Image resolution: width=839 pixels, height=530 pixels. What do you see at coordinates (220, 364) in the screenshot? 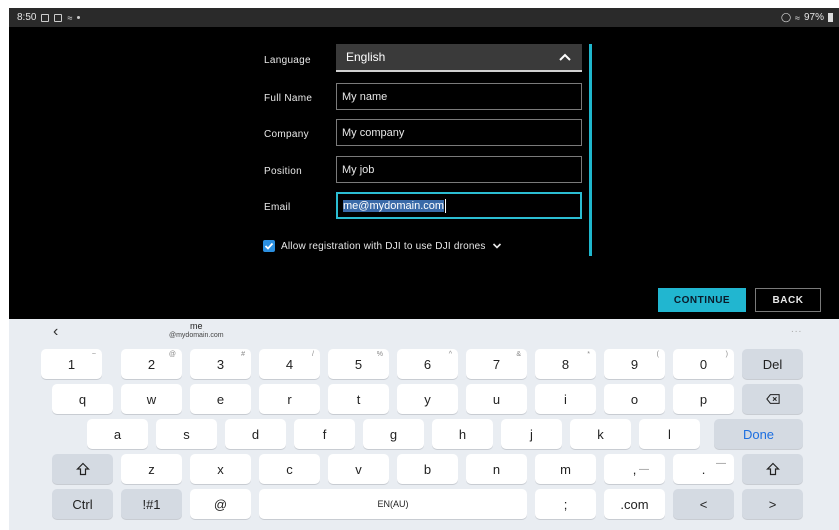
I see `key-3: 3 #` at bounding box center [220, 364].